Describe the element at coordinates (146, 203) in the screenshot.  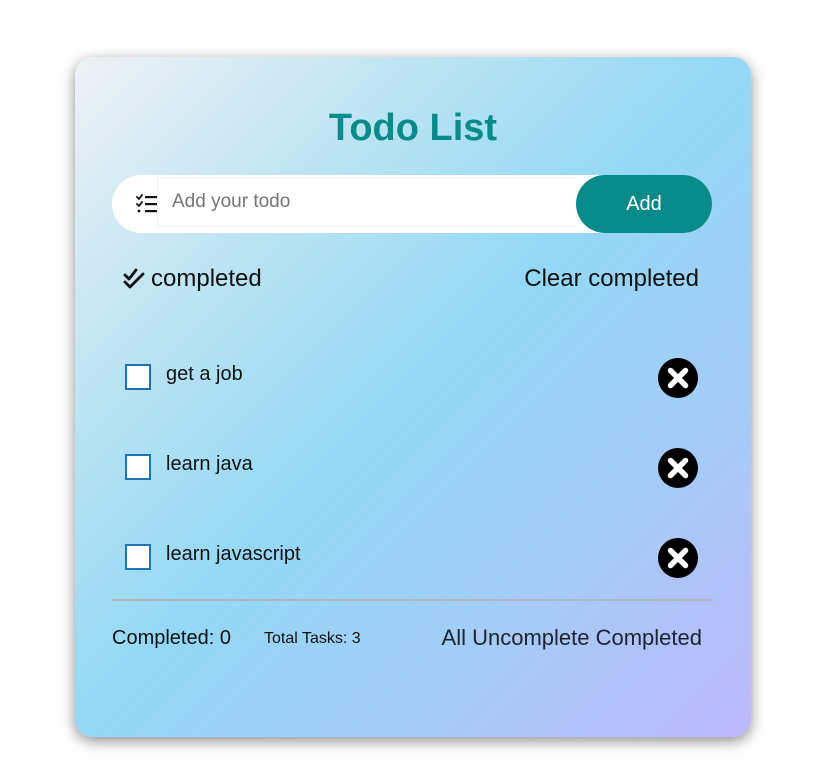
I see `checklist-icon` at that location.